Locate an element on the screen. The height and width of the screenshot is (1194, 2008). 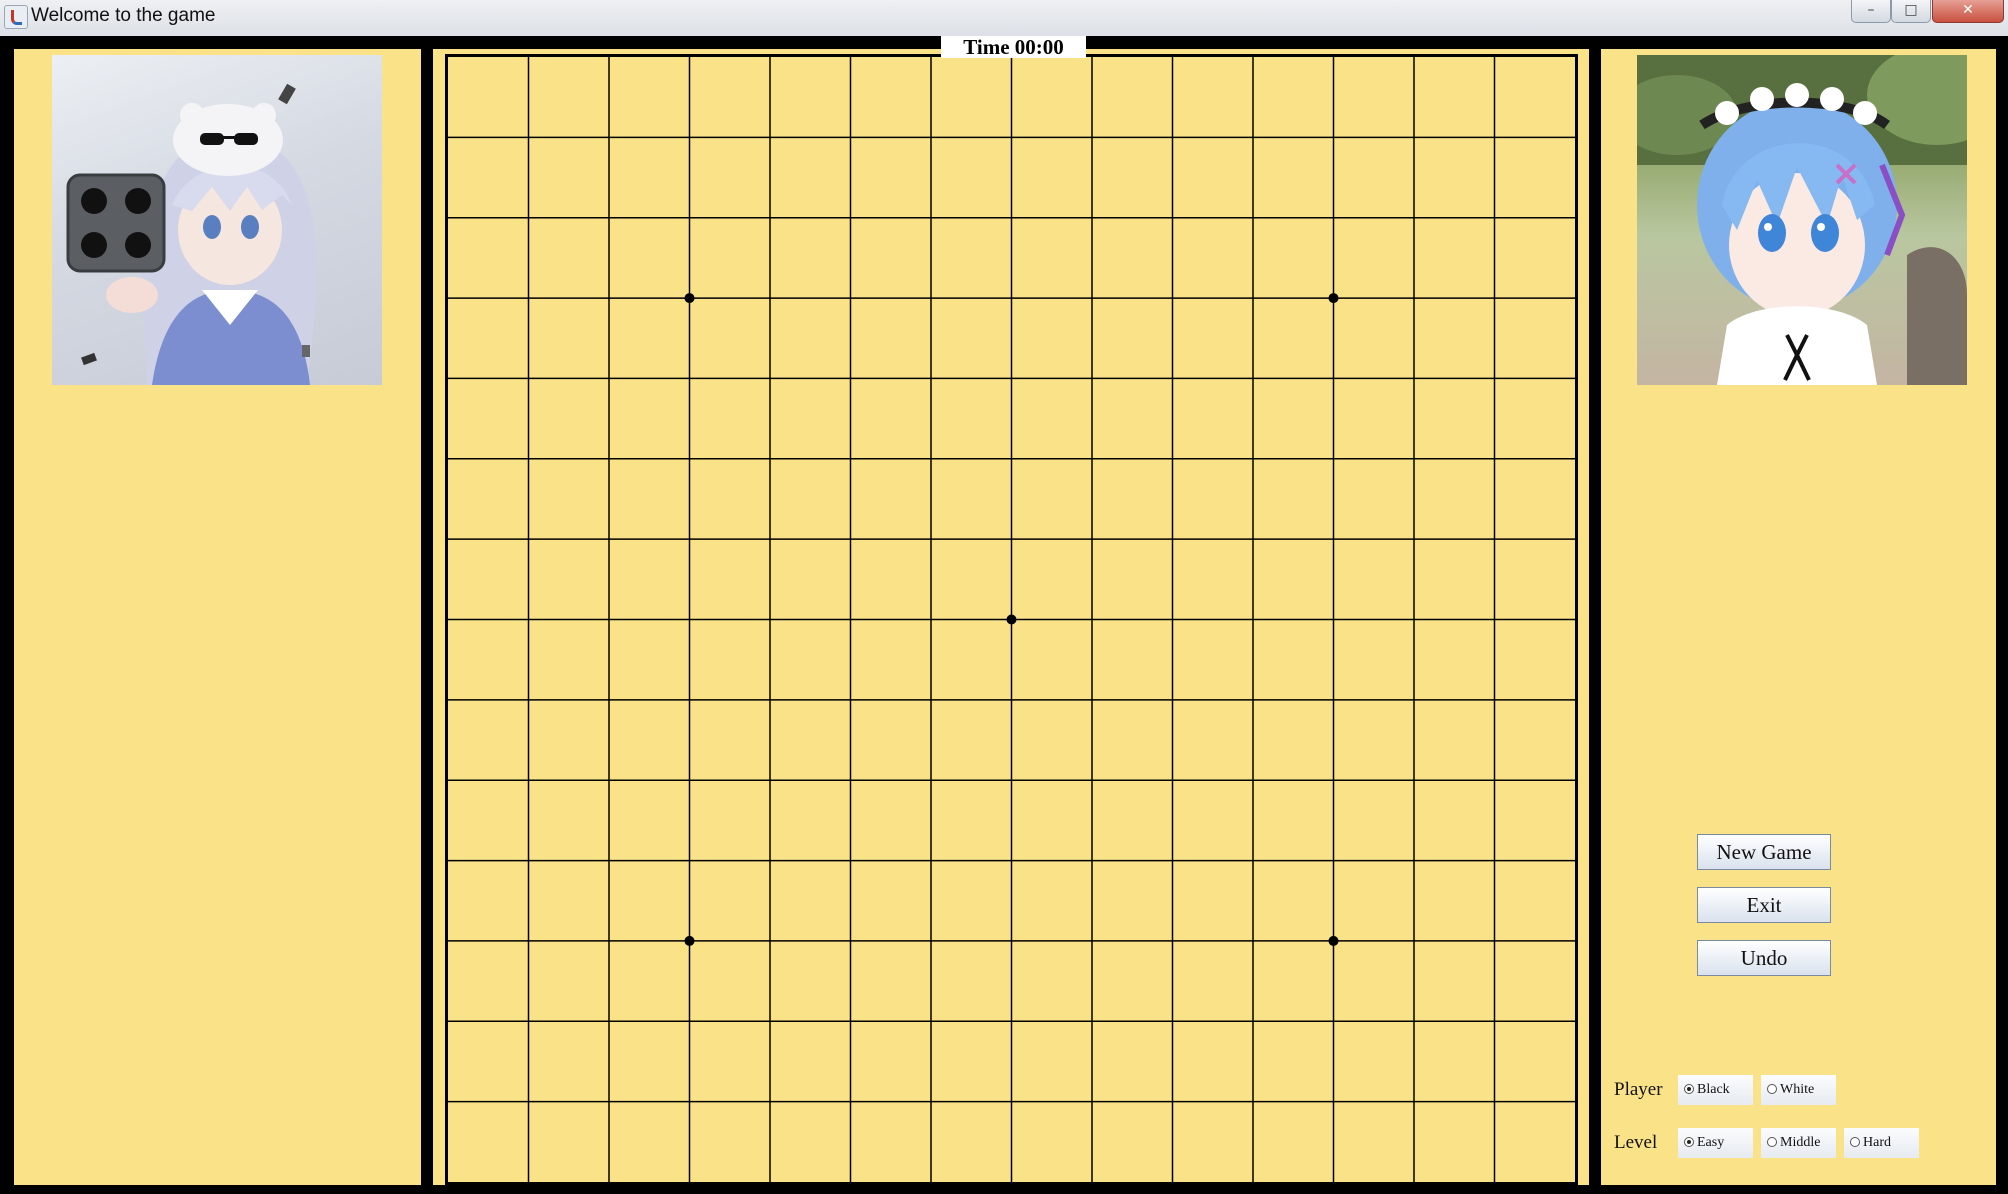
level-hard-radio: Hard is located at coordinates (1881, 1143).